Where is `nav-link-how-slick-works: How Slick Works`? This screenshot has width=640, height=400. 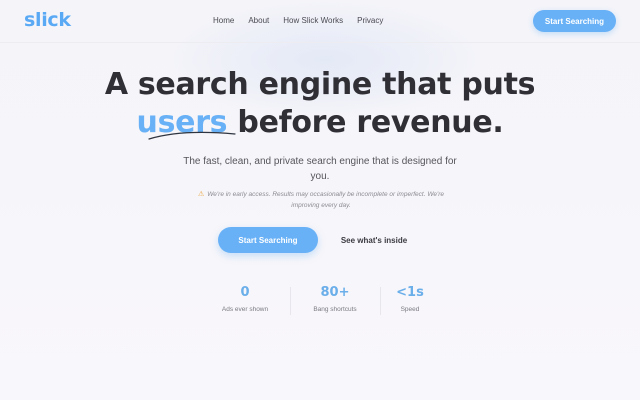
nav-link-how-slick-works: How Slick Works is located at coordinates (313, 20).